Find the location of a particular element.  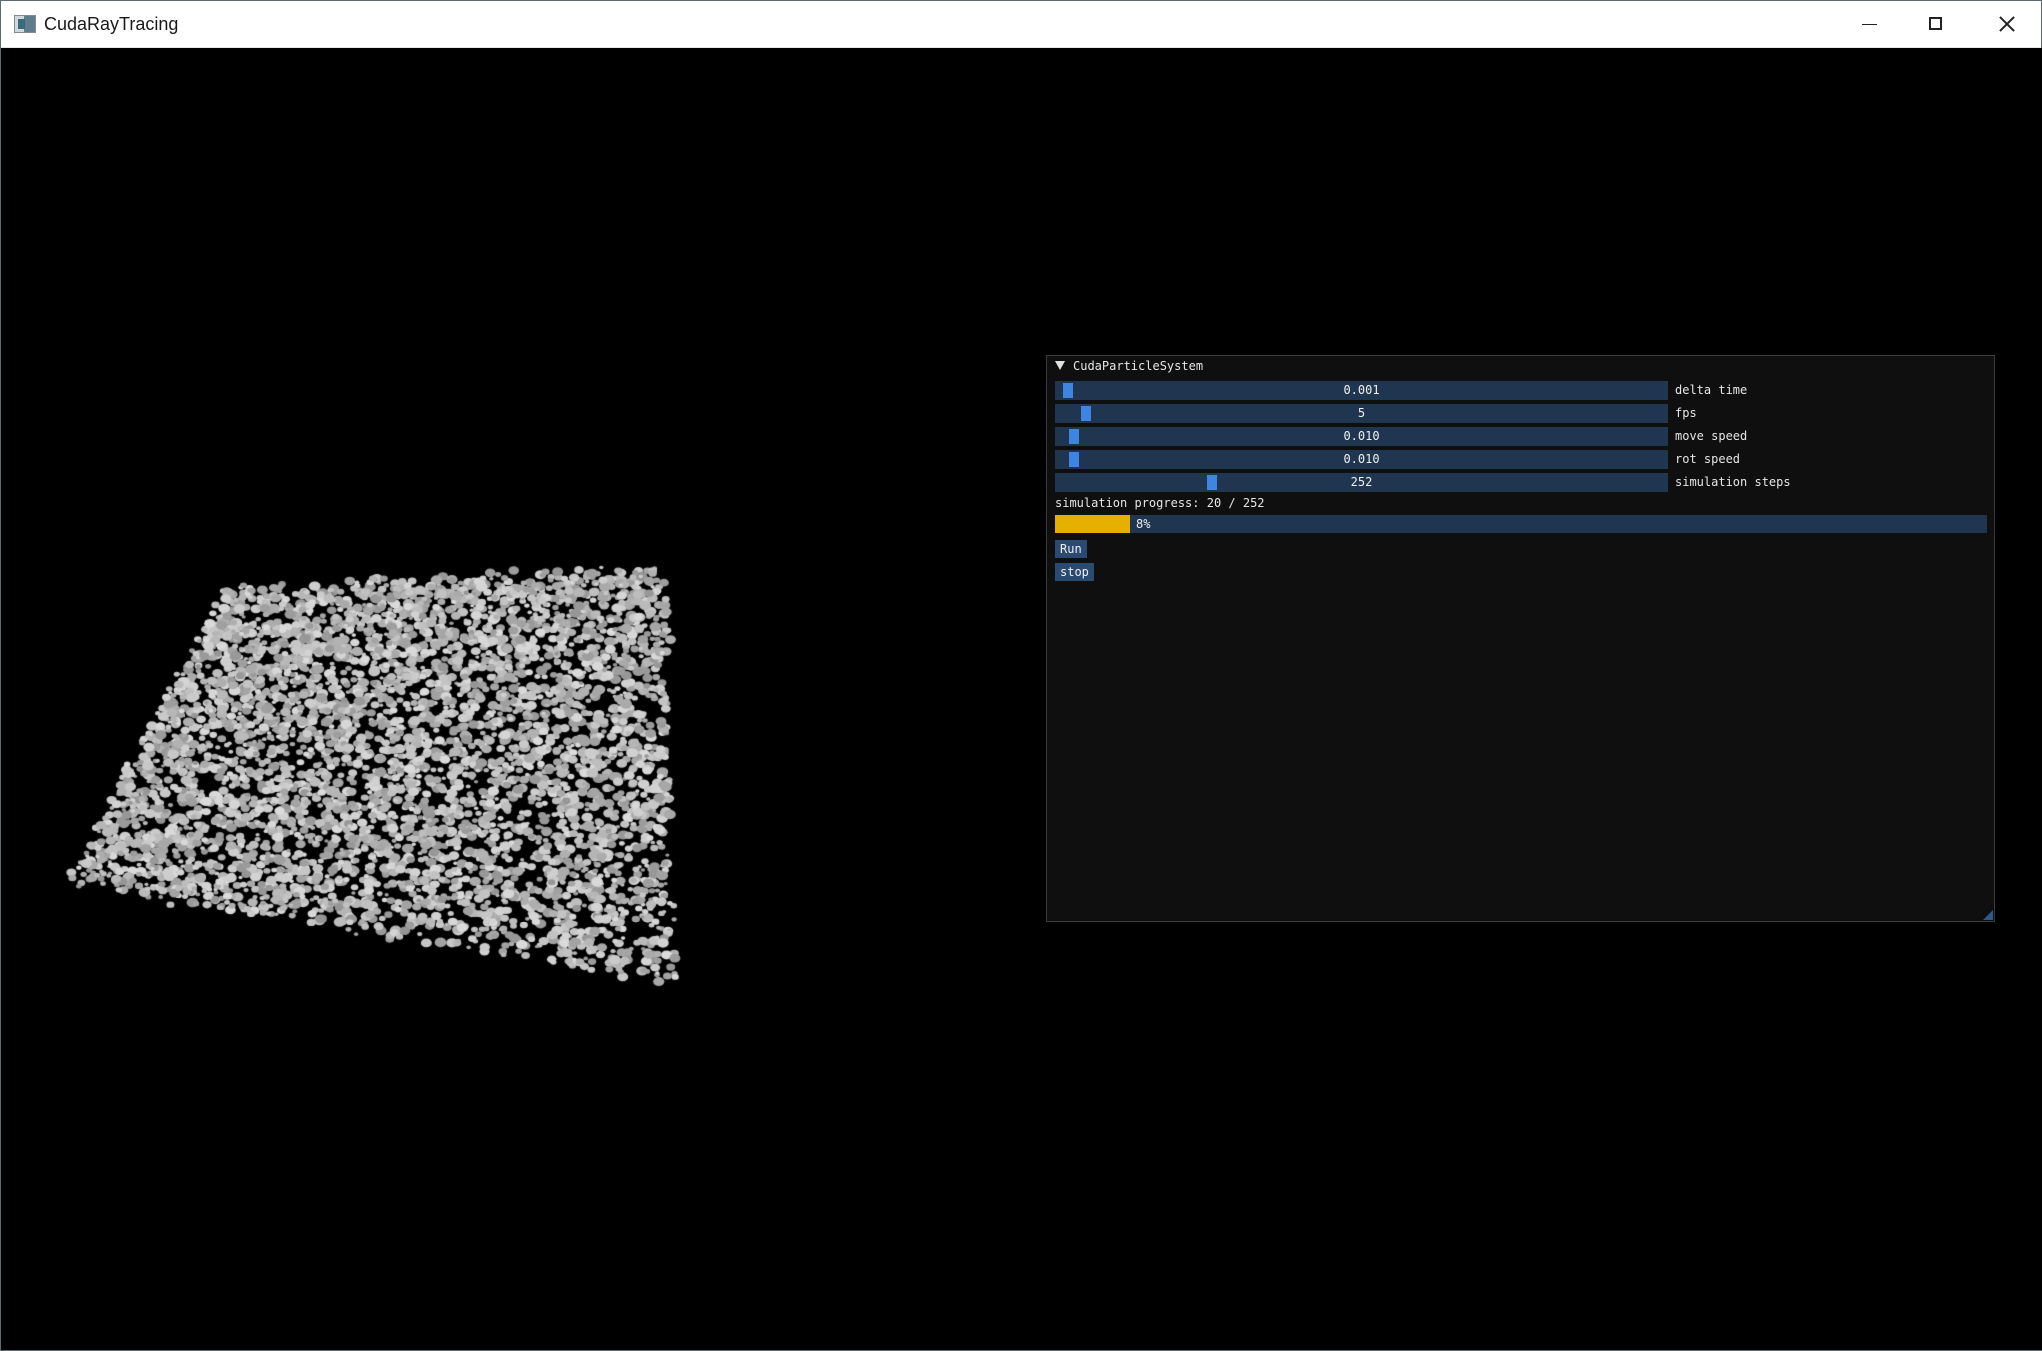

title-bar: CudaRayTracing is located at coordinates (1021, 24).